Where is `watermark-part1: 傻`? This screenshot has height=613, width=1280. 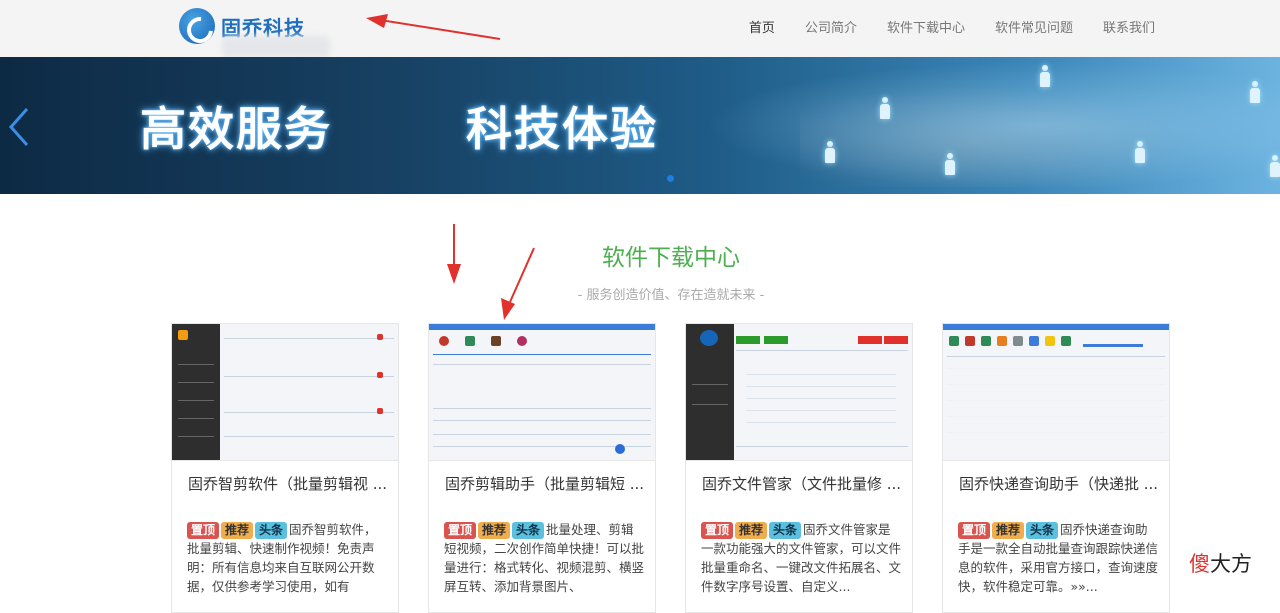 watermark-part1: 傻 is located at coordinates (1199, 564).